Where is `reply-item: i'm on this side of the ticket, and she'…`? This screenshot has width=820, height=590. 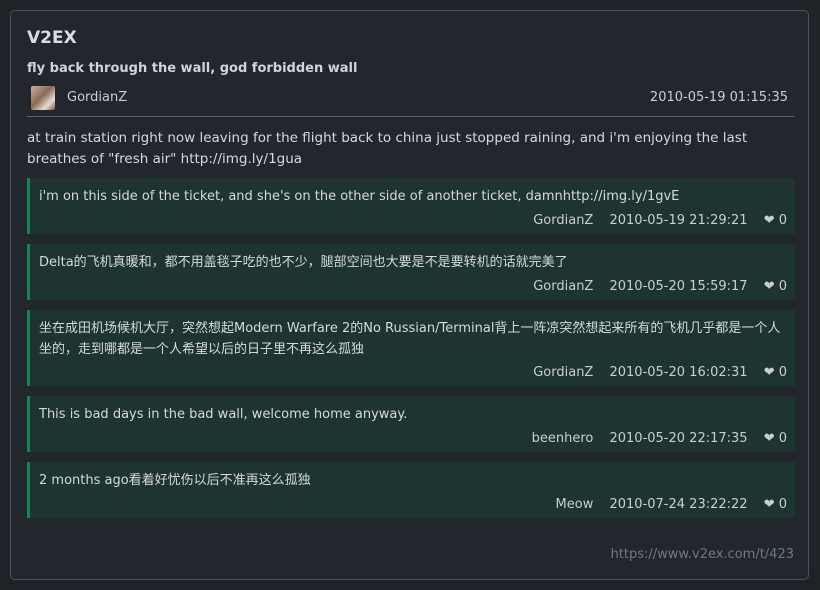
reply-item: i'm on this side of the ticket, and she'… is located at coordinates (411, 206).